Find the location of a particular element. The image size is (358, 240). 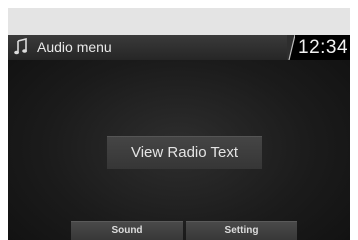

page-title: Audio menu is located at coordinates (74, 47).